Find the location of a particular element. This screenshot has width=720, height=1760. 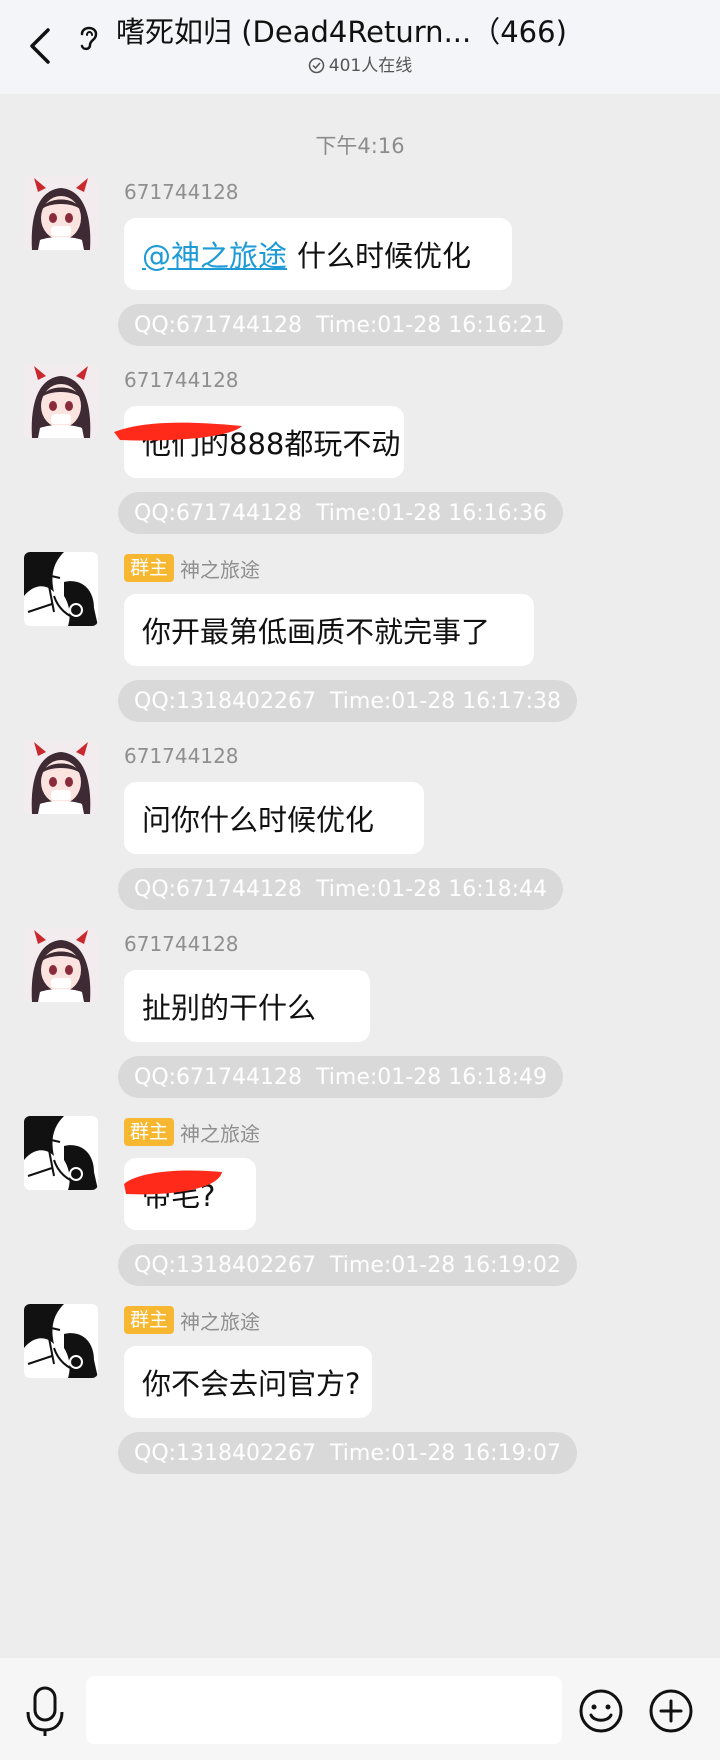

message-bubble: 他们的888都玩不动 is located at coordinates (264, 442).